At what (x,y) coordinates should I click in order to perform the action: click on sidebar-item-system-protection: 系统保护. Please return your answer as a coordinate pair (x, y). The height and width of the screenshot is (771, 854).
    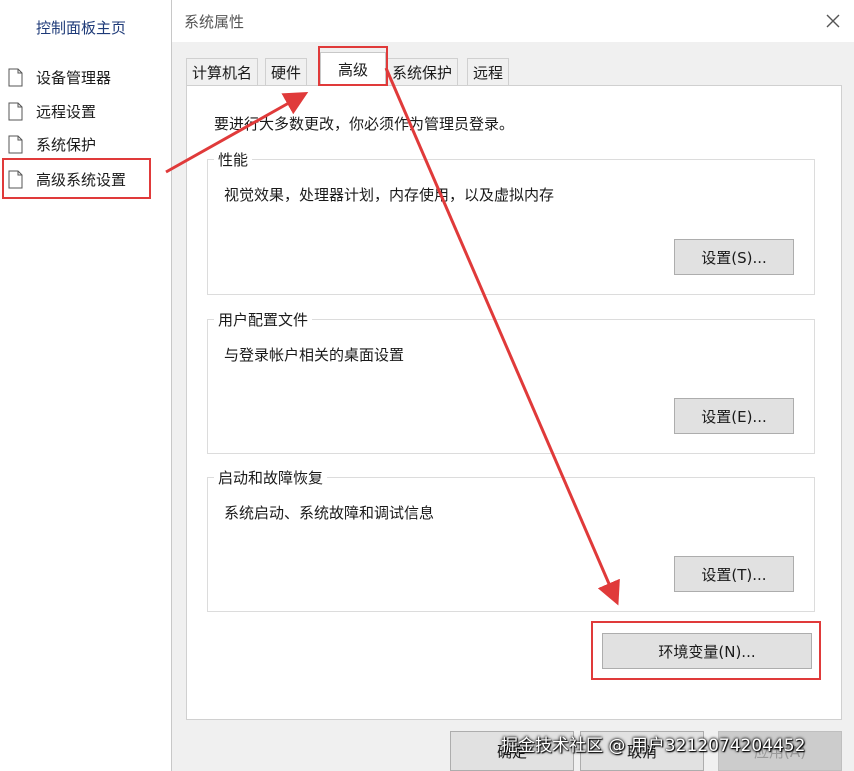
    Looking at the image, I should click on (52, 144).